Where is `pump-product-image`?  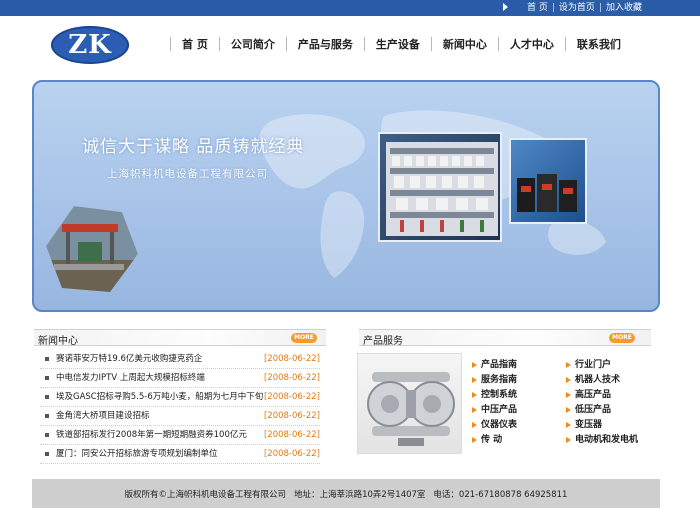 pump-product-image is located at coordinates (409, 403).